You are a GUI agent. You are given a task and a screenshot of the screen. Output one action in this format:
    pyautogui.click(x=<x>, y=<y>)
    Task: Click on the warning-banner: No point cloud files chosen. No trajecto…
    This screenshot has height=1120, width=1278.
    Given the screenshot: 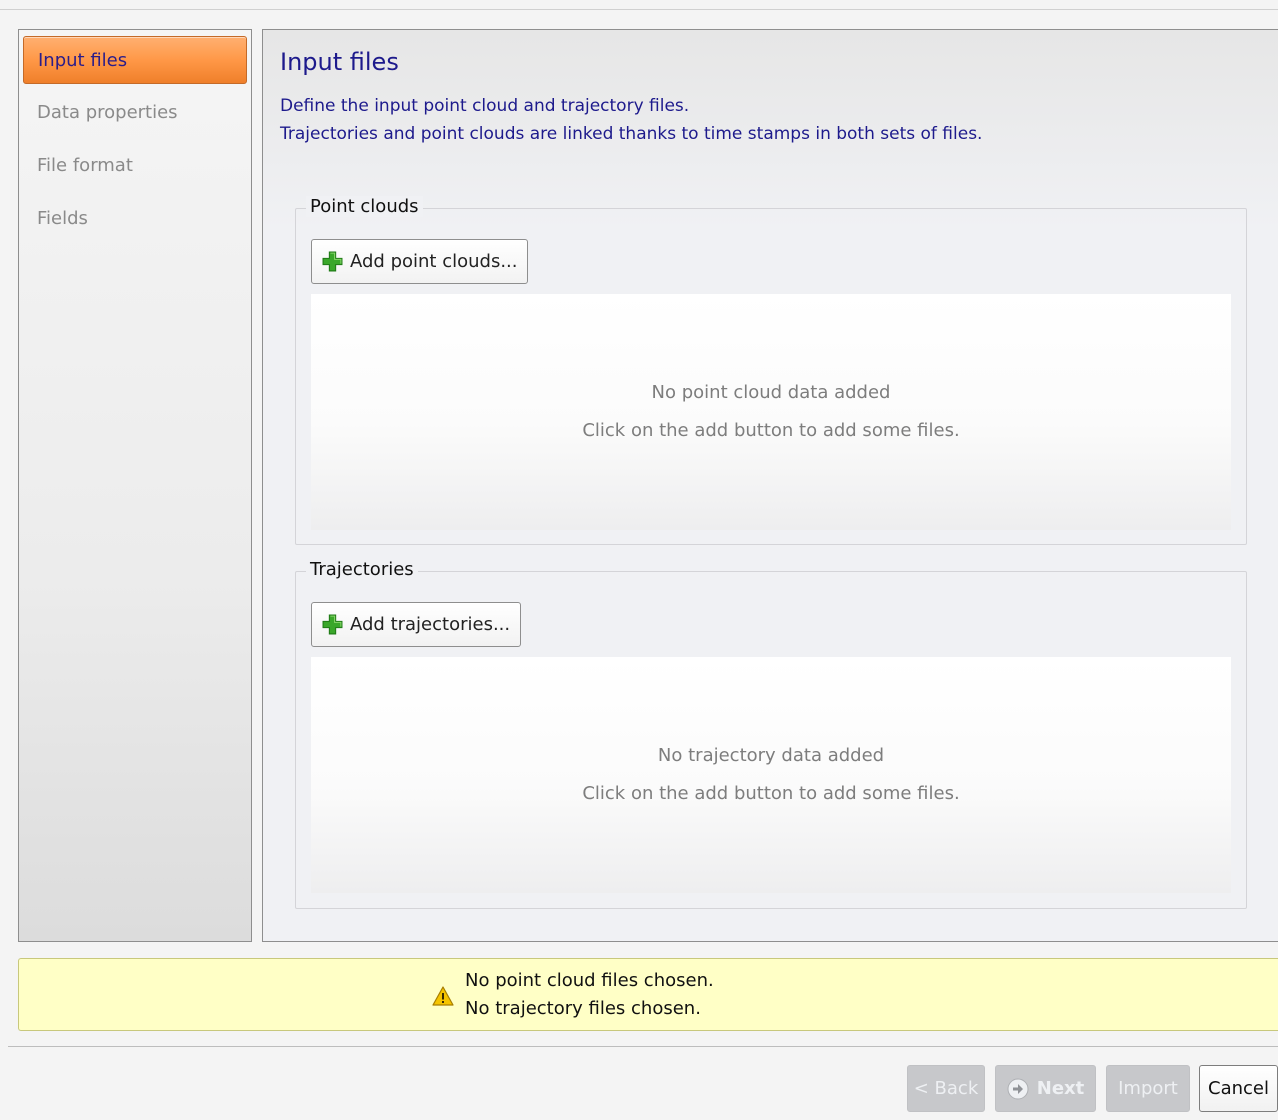 What is the action you would take?
    pyautogui.click(x=648, y=994)
    